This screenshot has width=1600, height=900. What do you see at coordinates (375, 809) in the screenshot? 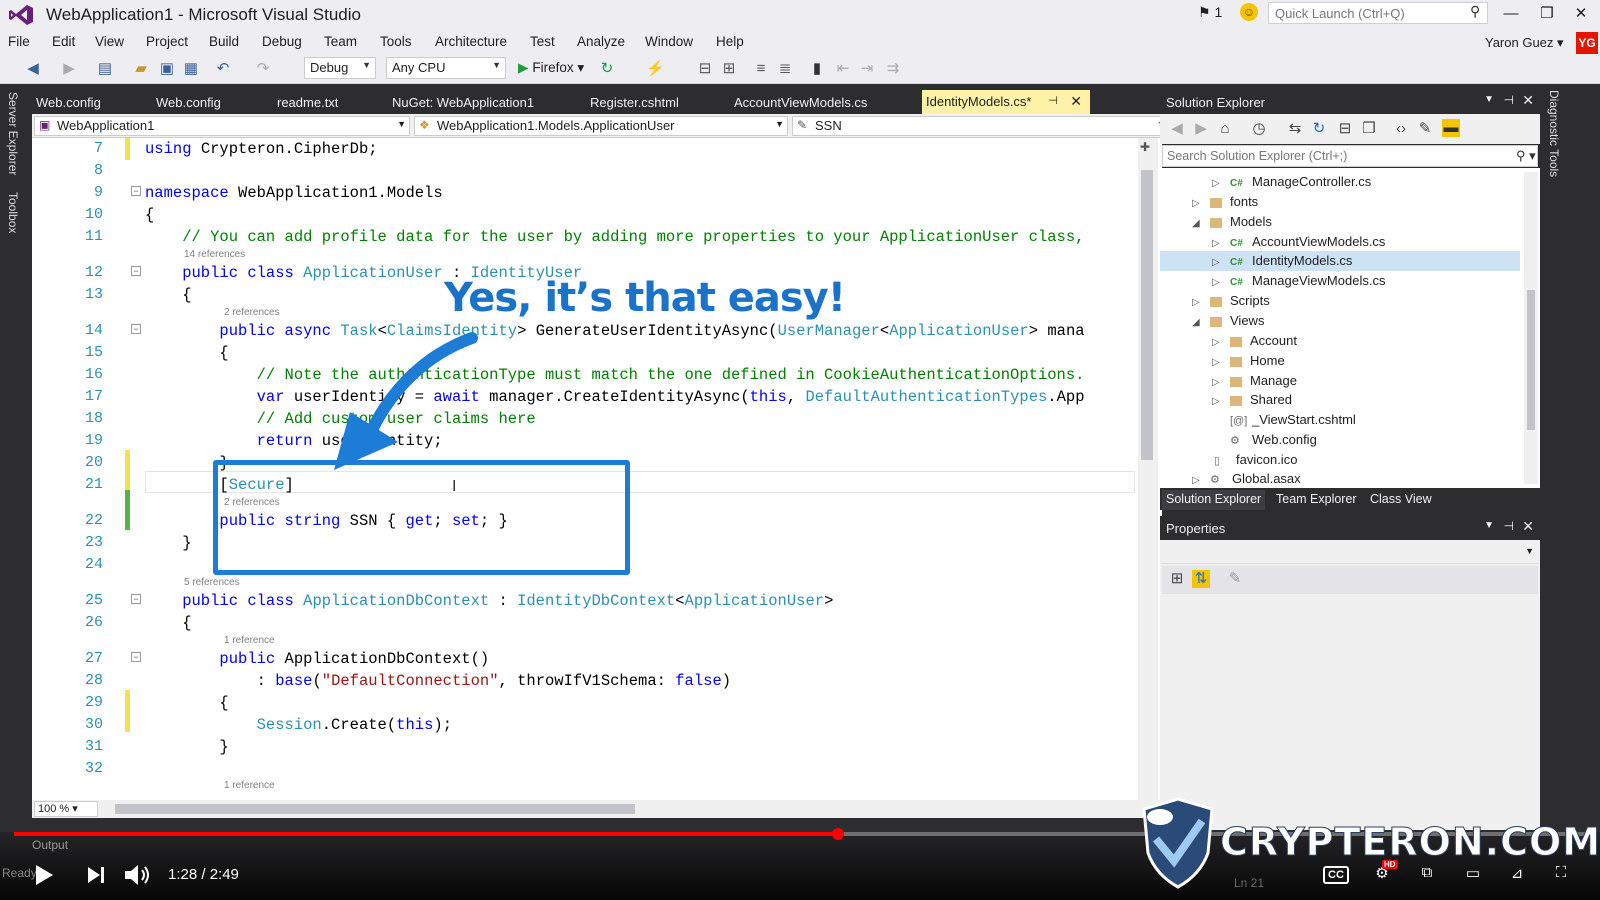
I see `horizontal-scroll-thumb` at bounding box center [375, 809].